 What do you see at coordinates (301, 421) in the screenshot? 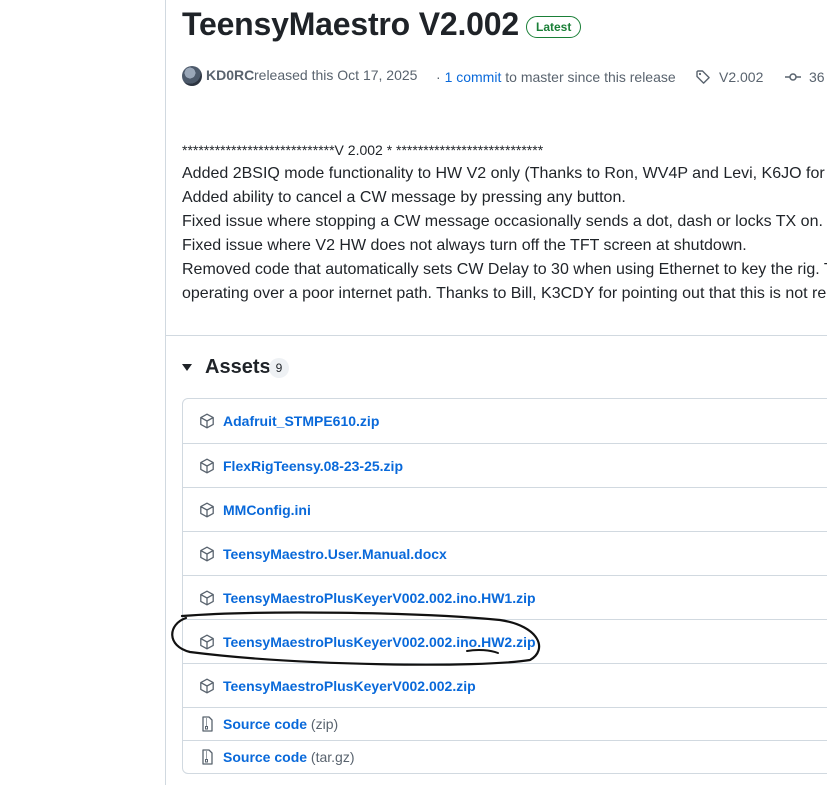
I see `asset-link: Adafruit_STMPE610.zip` at bounding box center [301, 421].